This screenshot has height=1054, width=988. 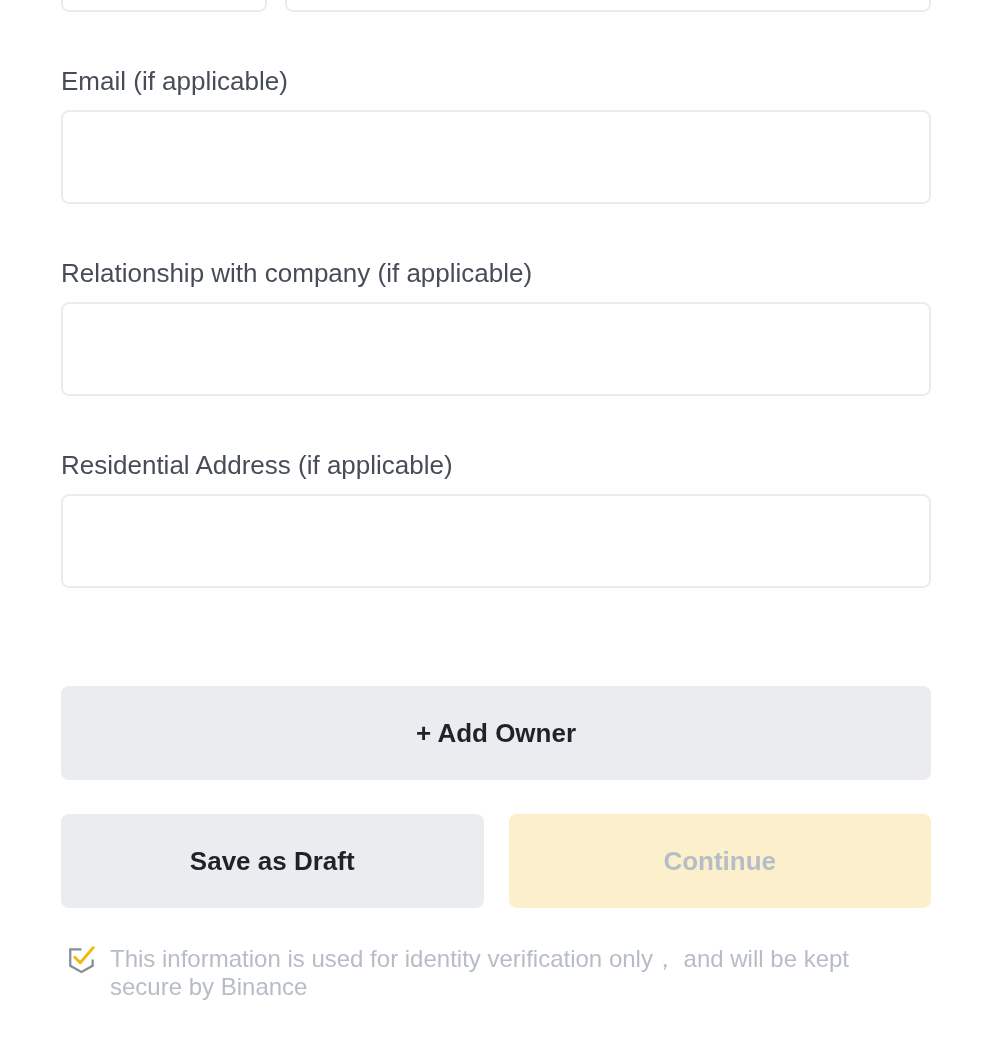 What do you see at coordinates (272, 861) in the screenshot?
I see `save-draft-button: Save as Draft` at bounding box center [272, 861].